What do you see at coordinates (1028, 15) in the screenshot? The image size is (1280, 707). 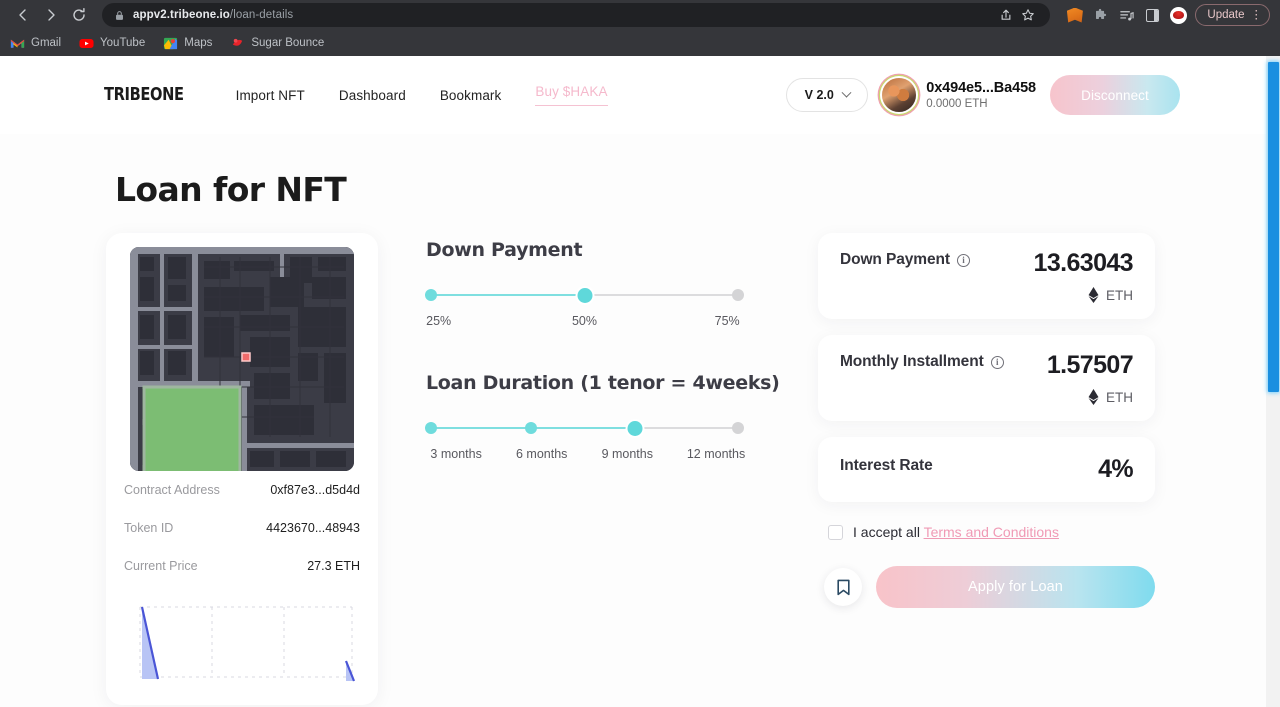 I see `bookmark-star-icon` at bounding box center [1028, 15].